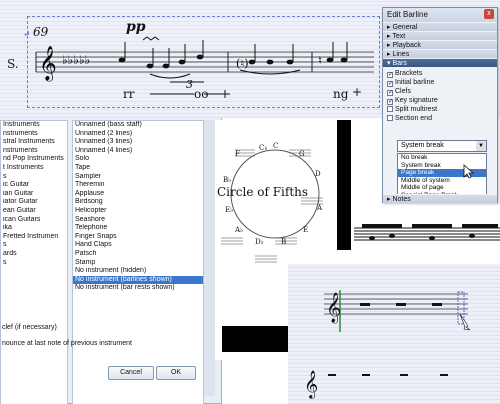 Image resolution: width=500 pixels, height=404 pixels. What do you see at coordinates (489, 14) in the screenshot?
I see `close-icon: x` at bounding box center [489, 14].